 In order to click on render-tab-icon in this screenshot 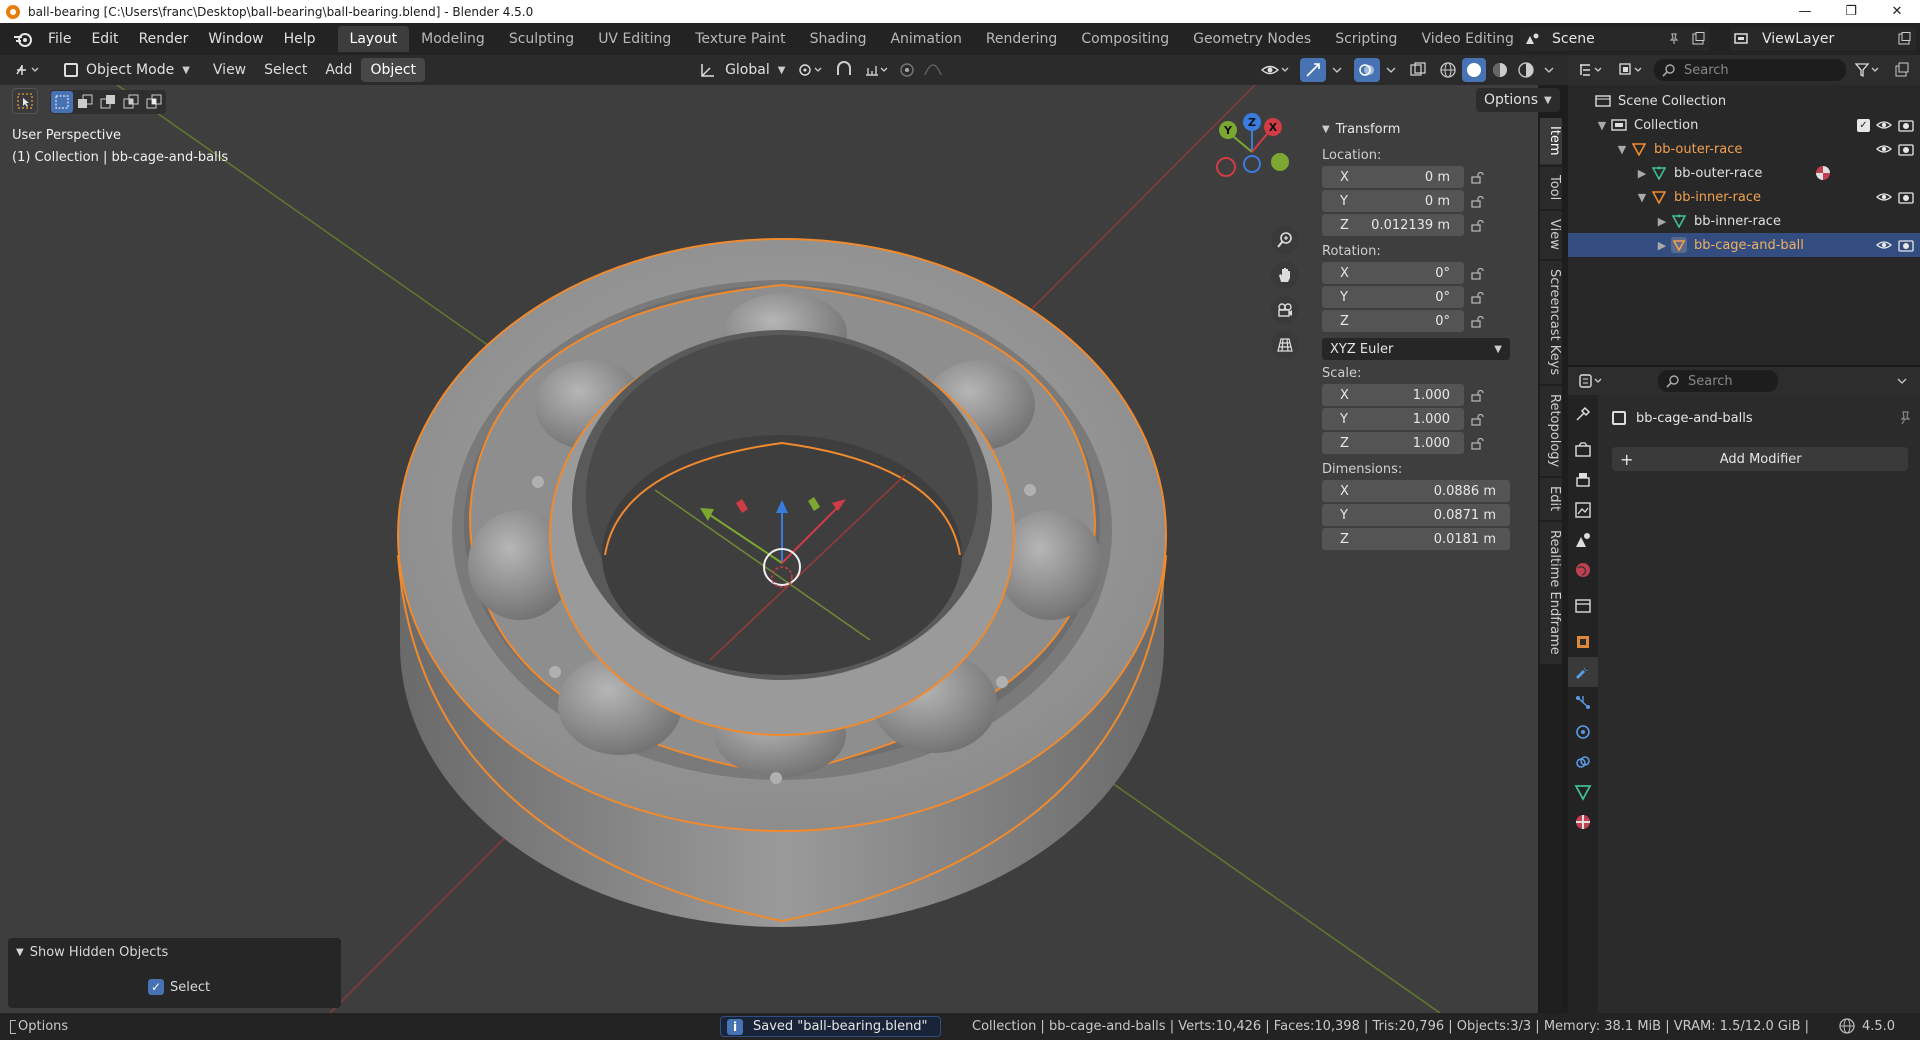, I will do `click(1583, 450)`.